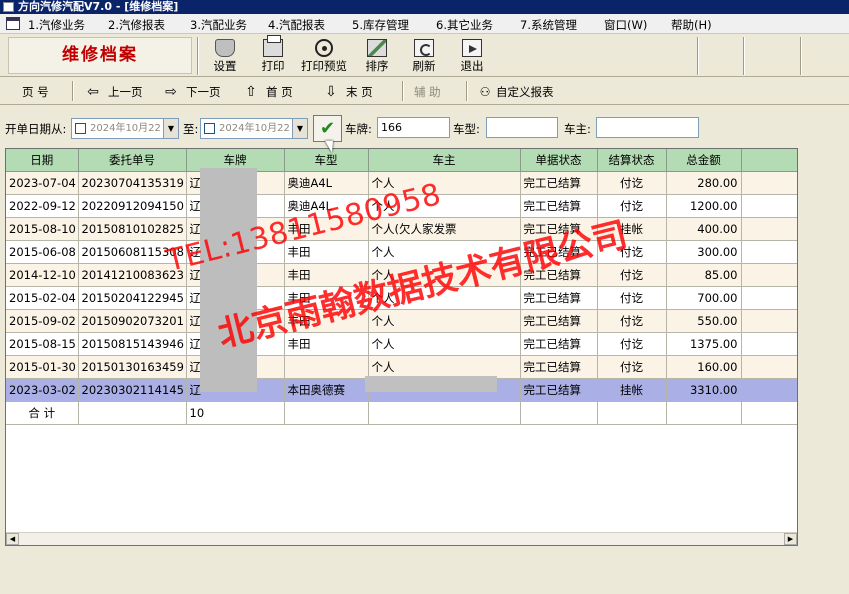  What do you see at coordinates (704, 321) in the screenshot?
I see `cell-amount: 550.00` at bounding box center [704, 321].